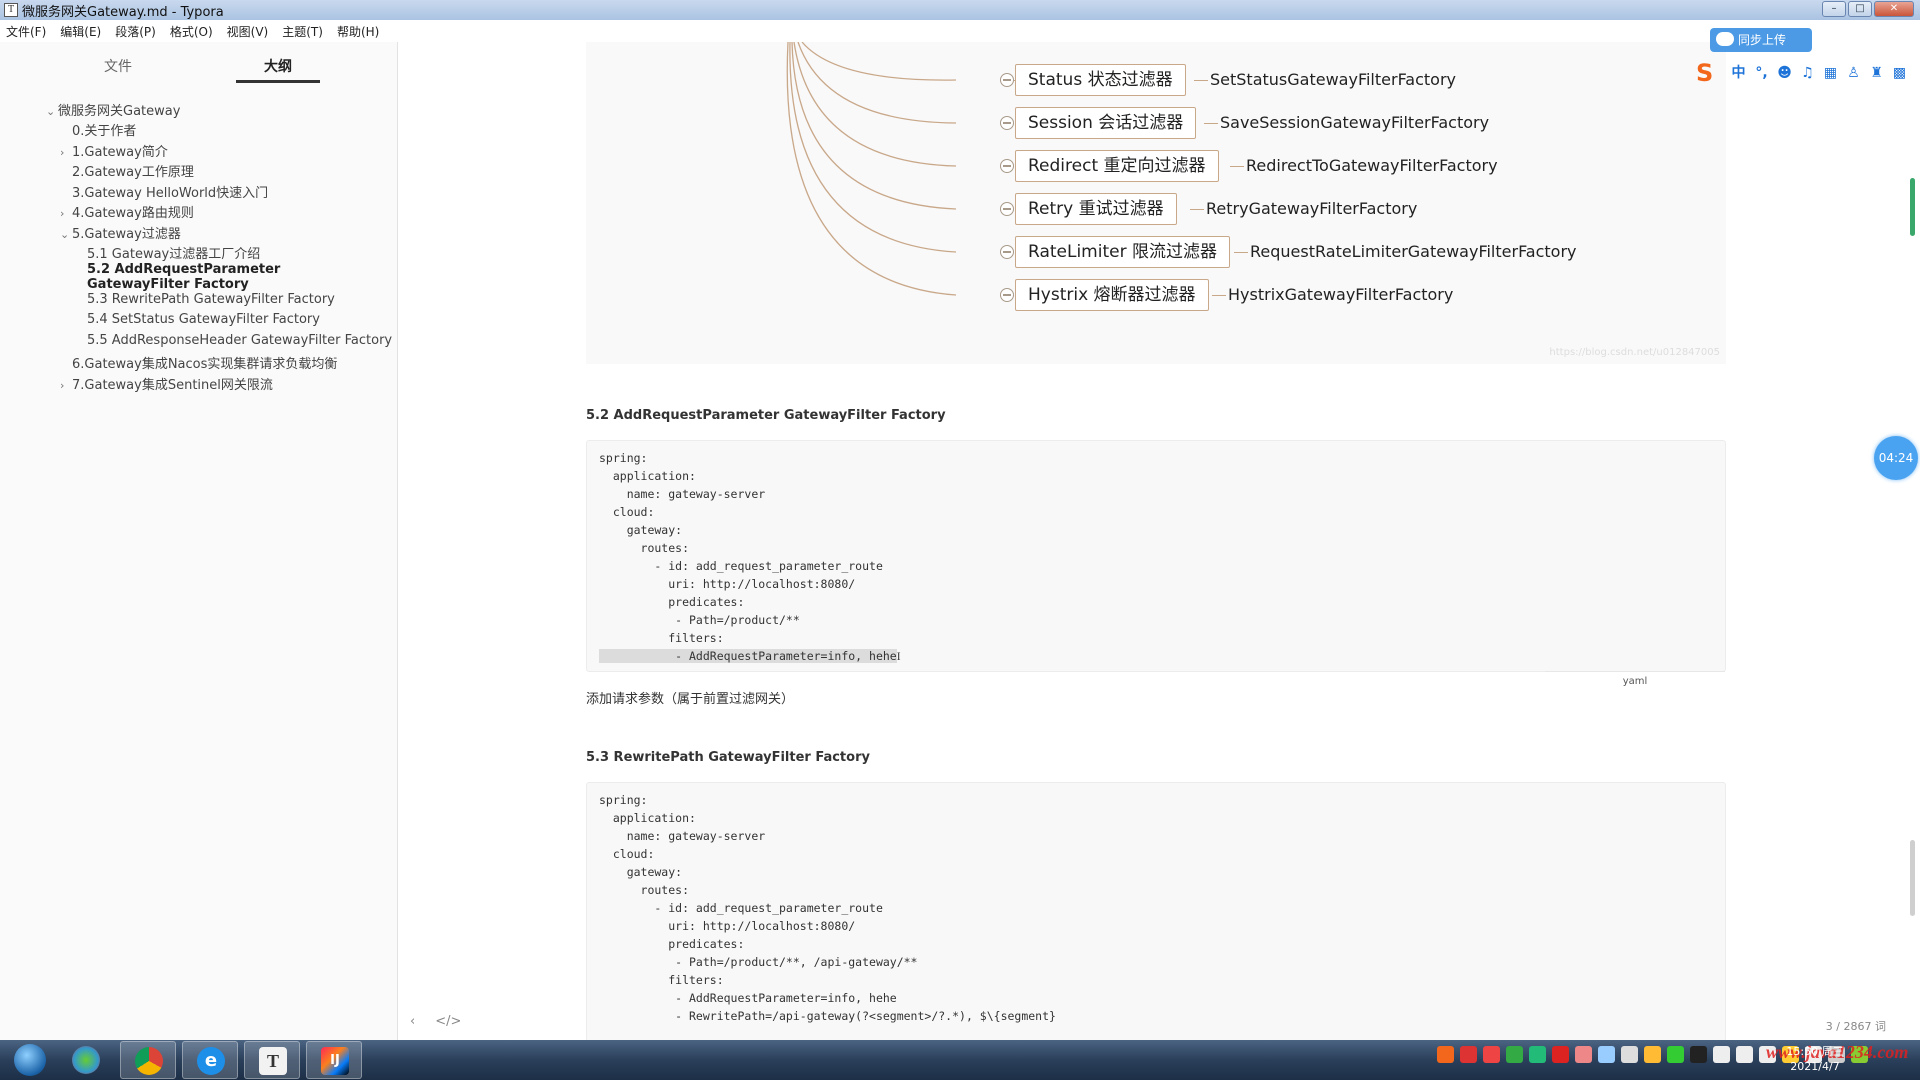 The height and width of the screenshot is (1080, 1920). What do you see at coordinates (1096, 209) in the screenshot?
I see `mindmap-node: Retry 重试过滤器` at bounding box center [1096, 209].